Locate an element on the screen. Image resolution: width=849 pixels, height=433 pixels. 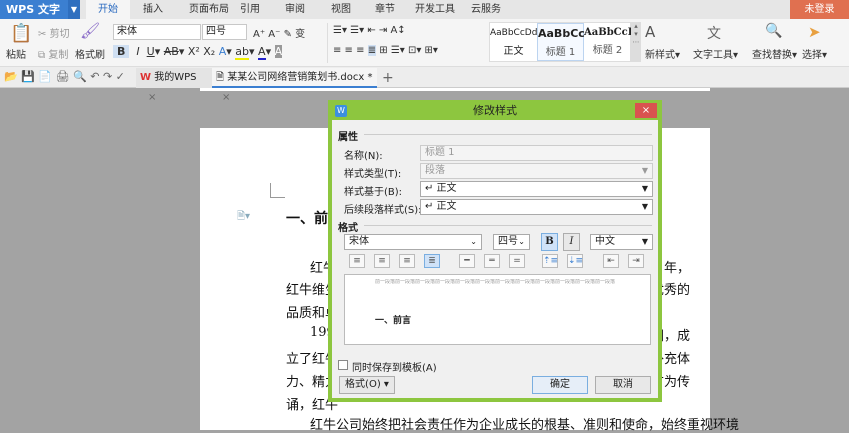
align-buttons: ≡ ≡ ≡ ≣ ⊞ ☰▾ ⊡▾ ⊞▾ is located at coordinates (385, 50).